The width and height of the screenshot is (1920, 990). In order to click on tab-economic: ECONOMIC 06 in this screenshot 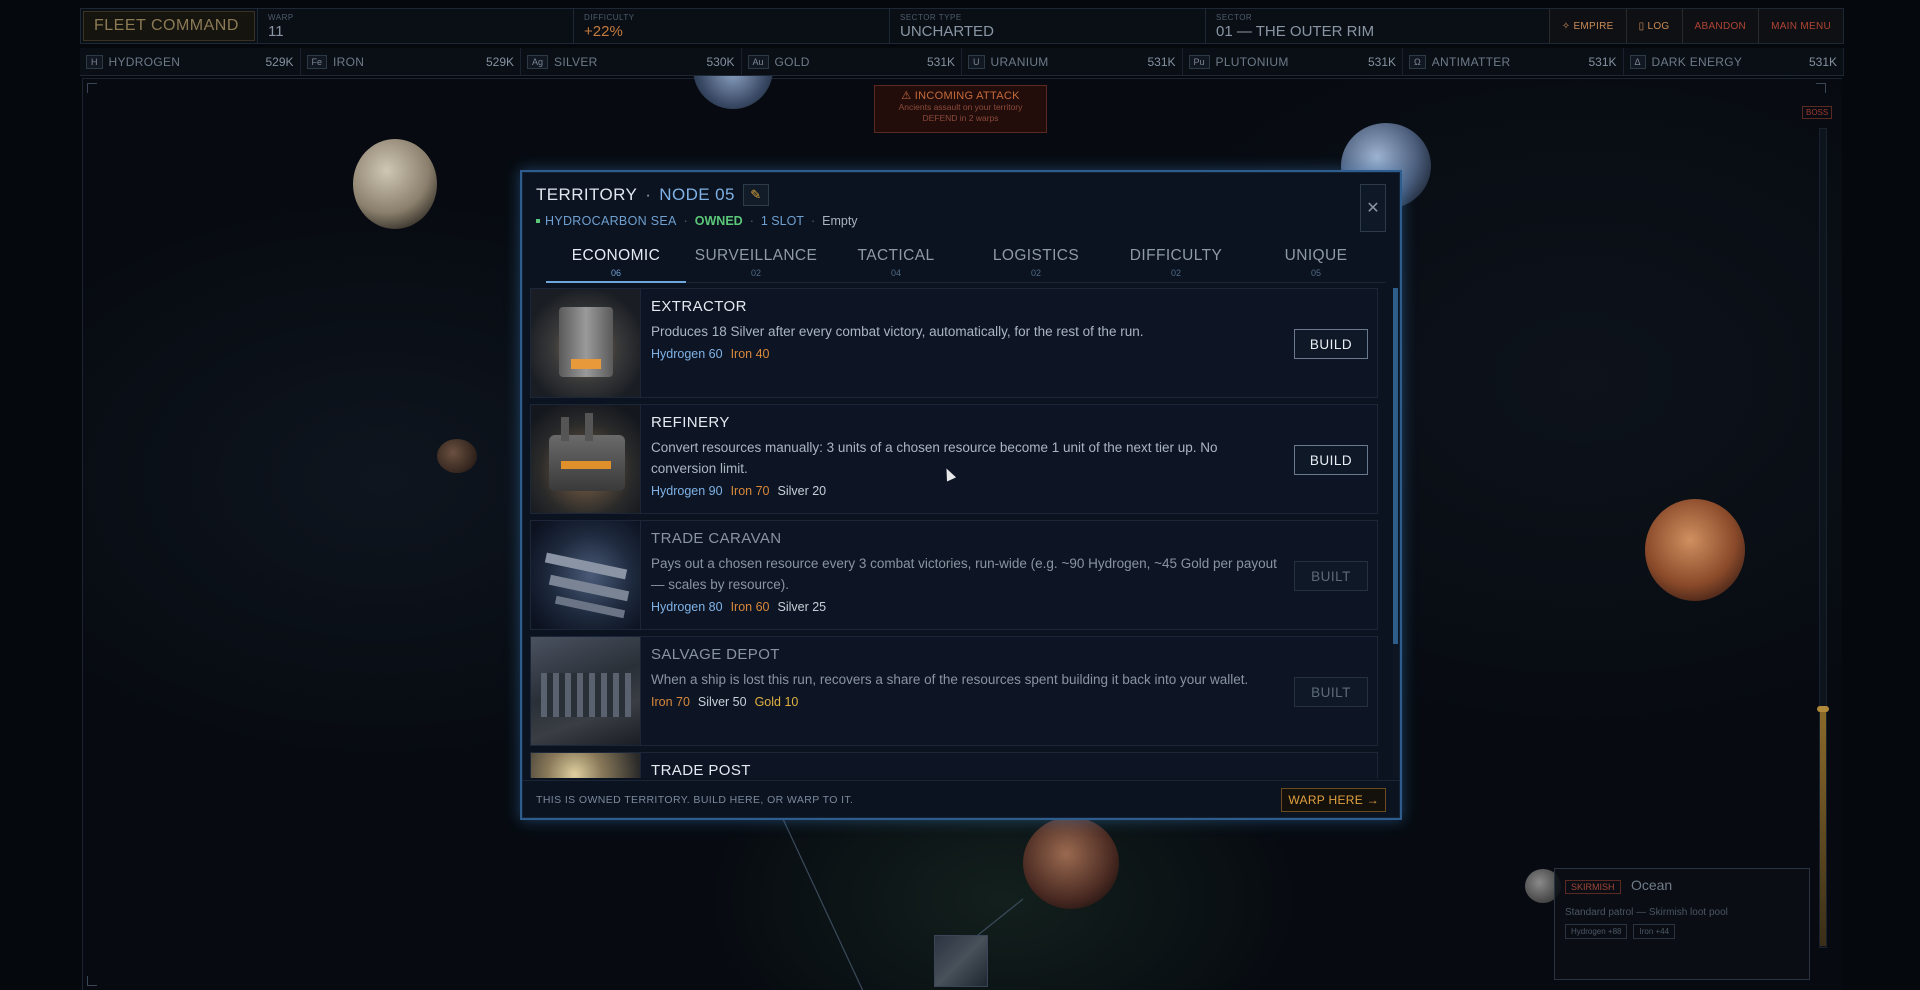, I will do `click(616, 260)`.